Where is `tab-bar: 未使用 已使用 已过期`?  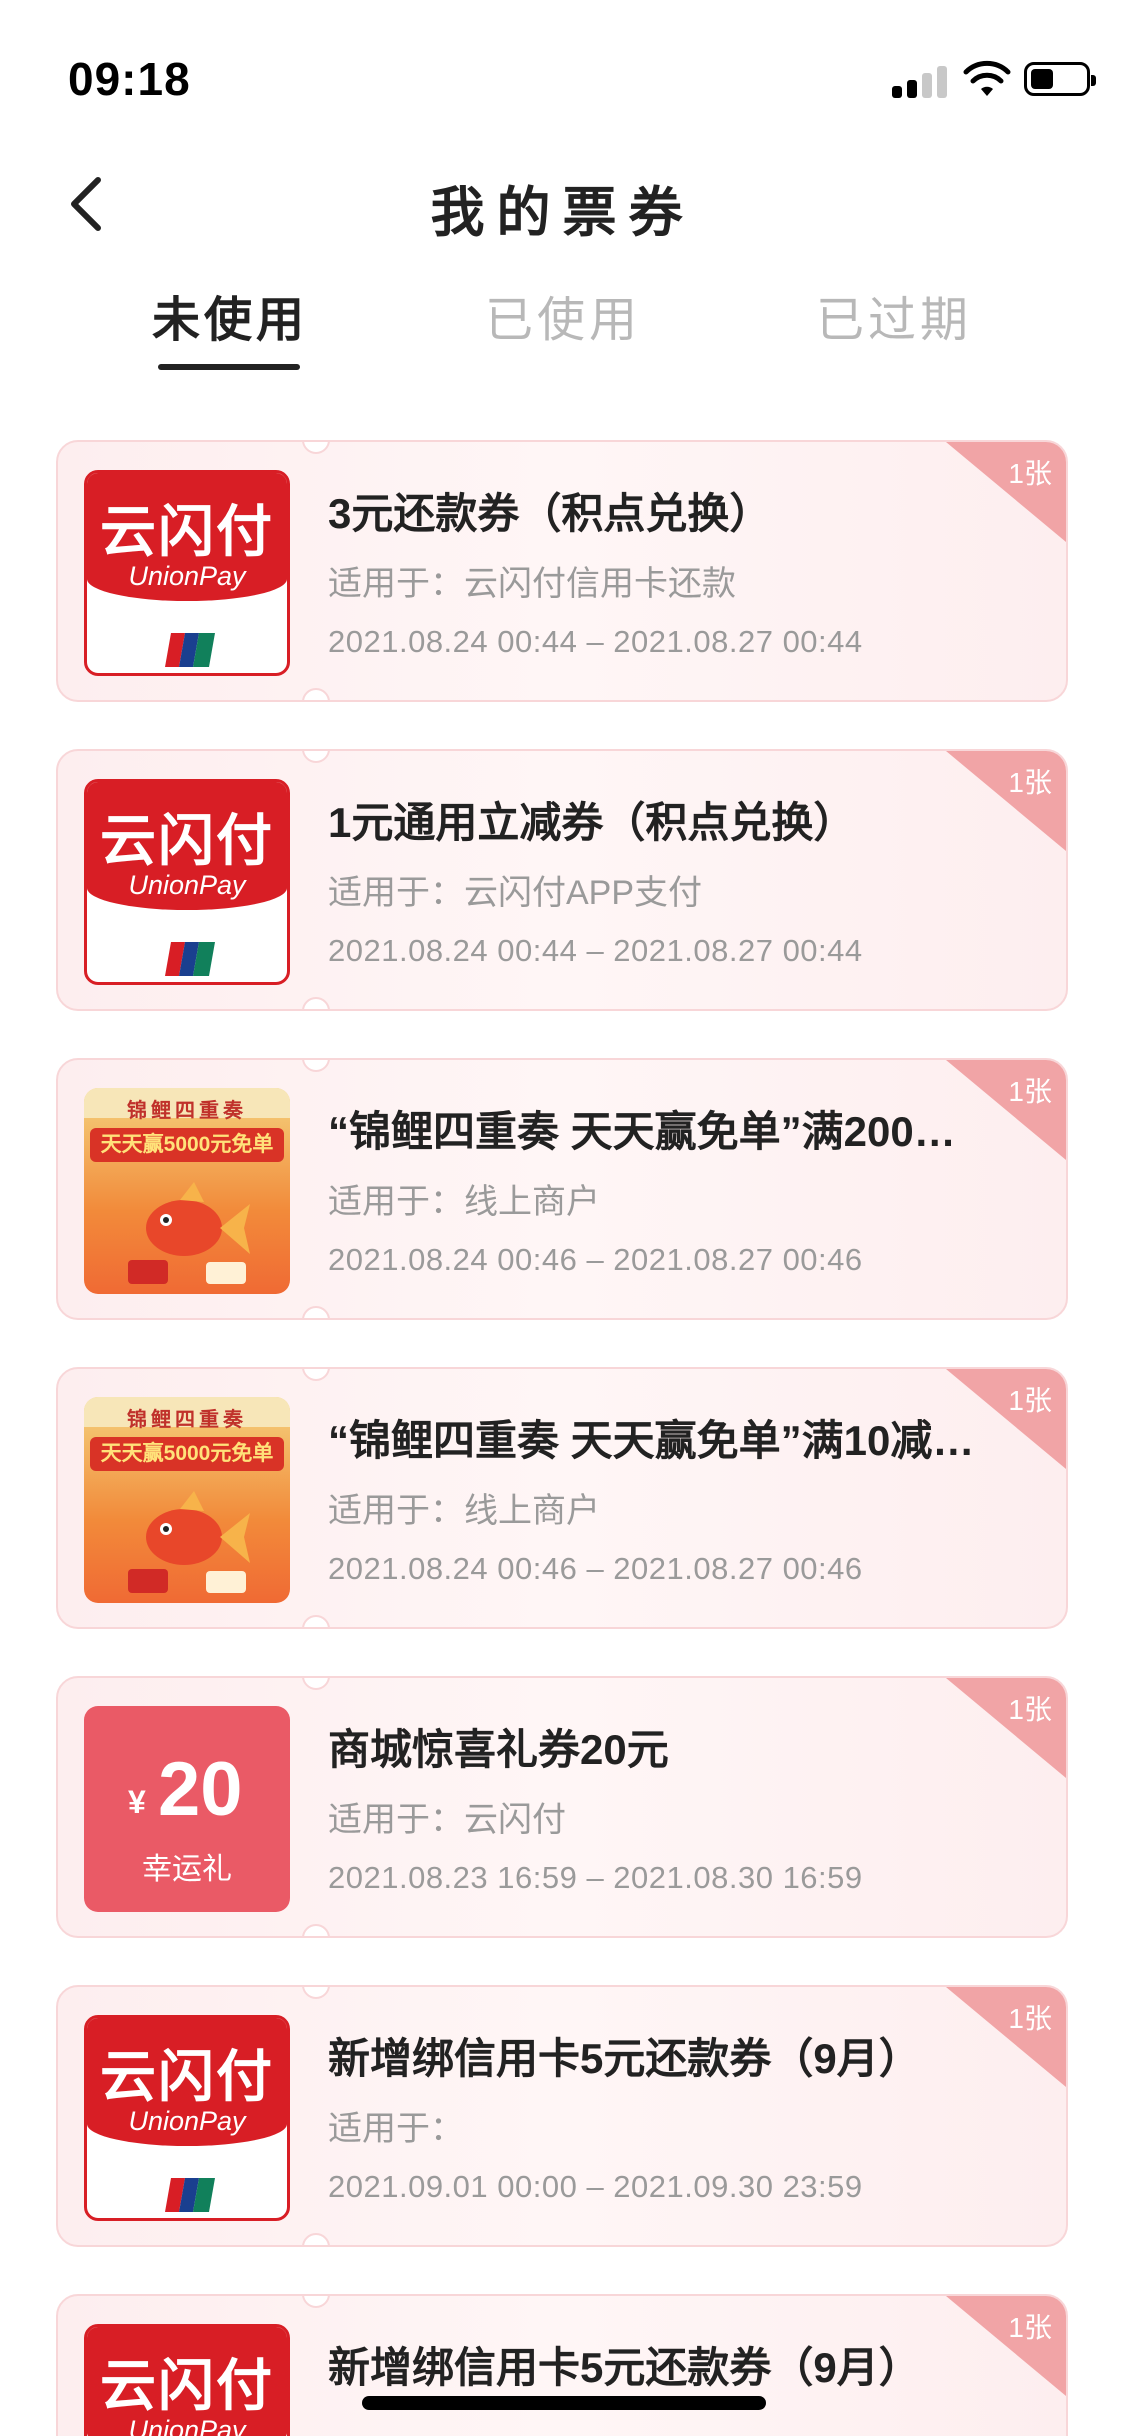 tab-bar: 未使用 已使用 已过期 is located at coordinates (562, 330).